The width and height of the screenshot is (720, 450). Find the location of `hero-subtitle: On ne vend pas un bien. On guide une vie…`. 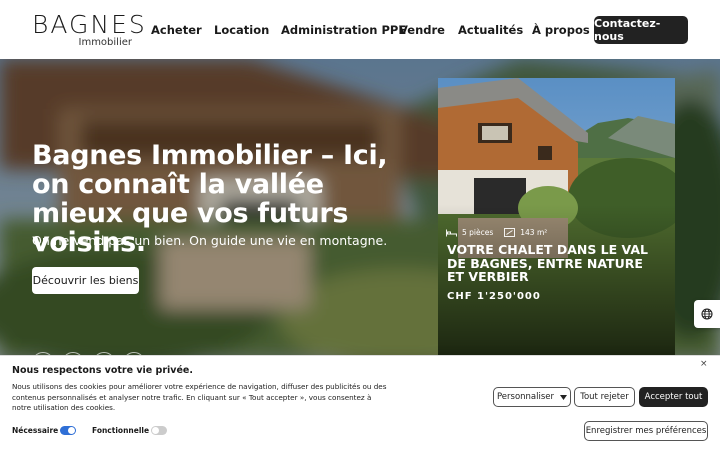

hero-subtitle: On ne vend pas un bien. On guide une vie… is located at coordinates (210, 240).